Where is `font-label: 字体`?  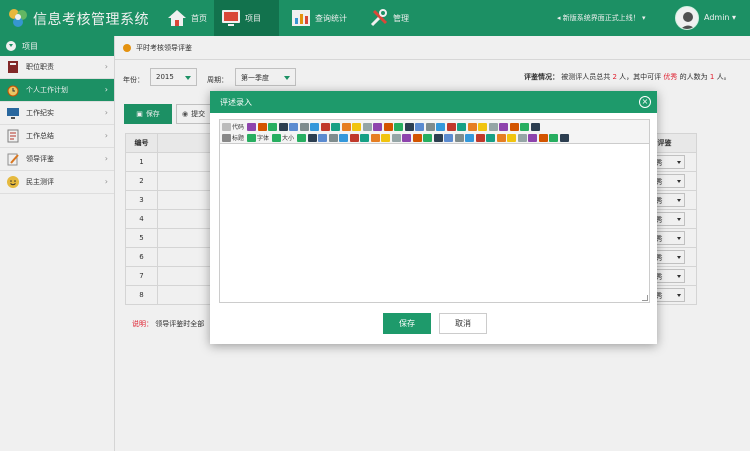 font-label: 字体 is located at coordinates (263, 138).